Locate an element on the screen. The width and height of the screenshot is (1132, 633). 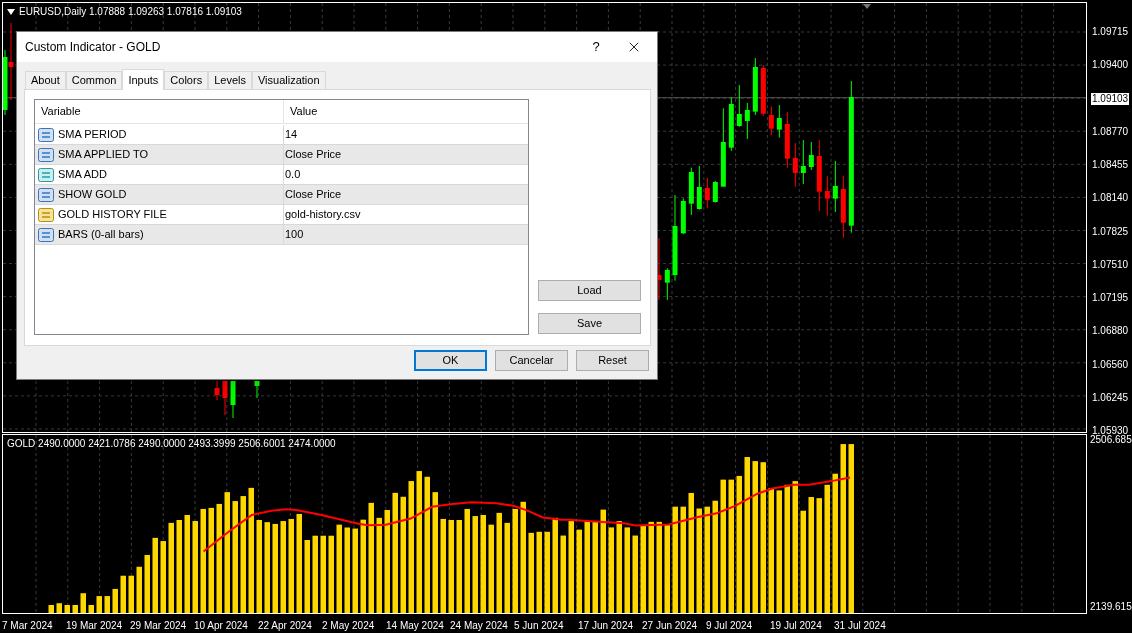
chart-shift-marker-icon is located at coordinates (867, 6).